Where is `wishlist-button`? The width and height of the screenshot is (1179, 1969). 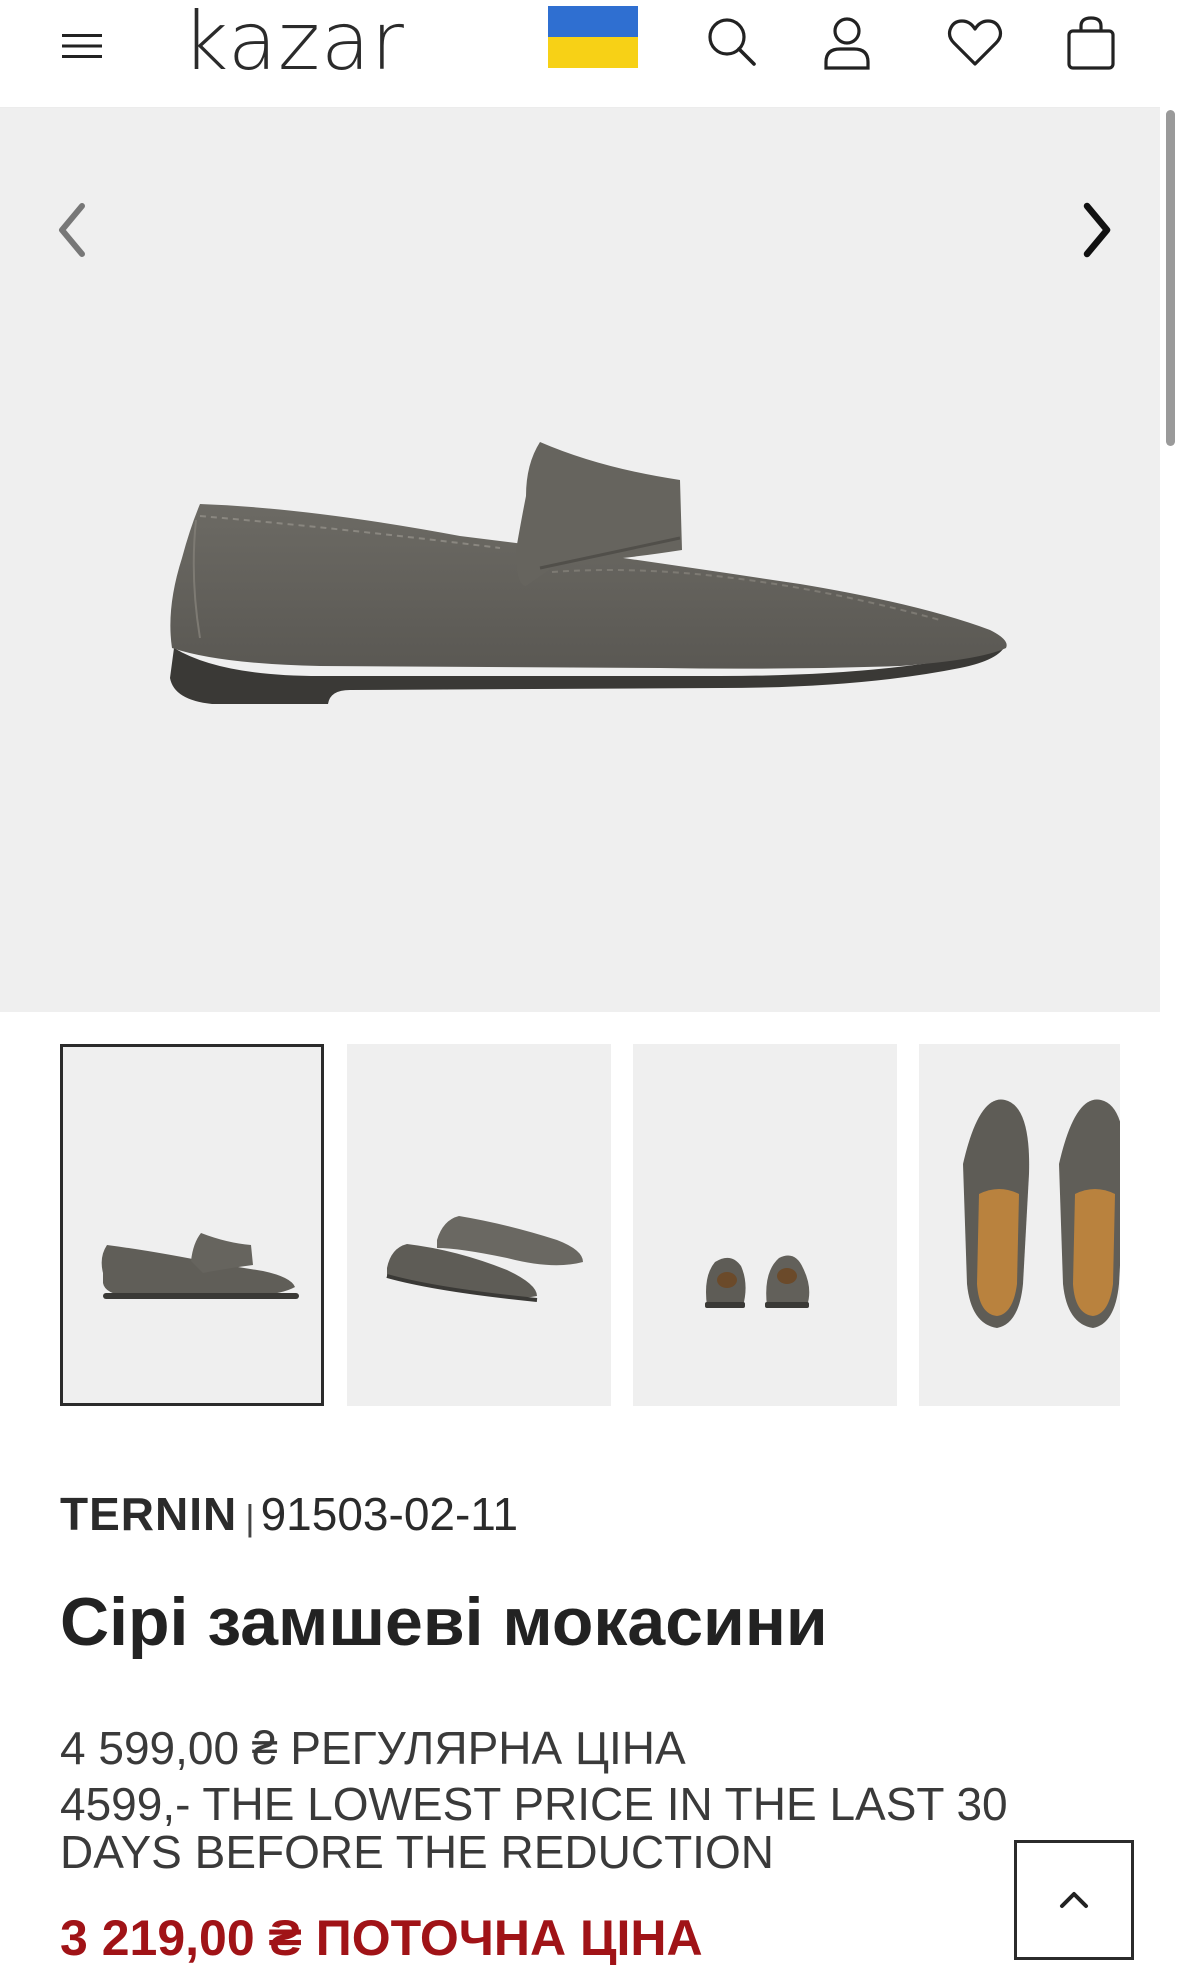
wishlist-button is located at coordinates (975, 43).